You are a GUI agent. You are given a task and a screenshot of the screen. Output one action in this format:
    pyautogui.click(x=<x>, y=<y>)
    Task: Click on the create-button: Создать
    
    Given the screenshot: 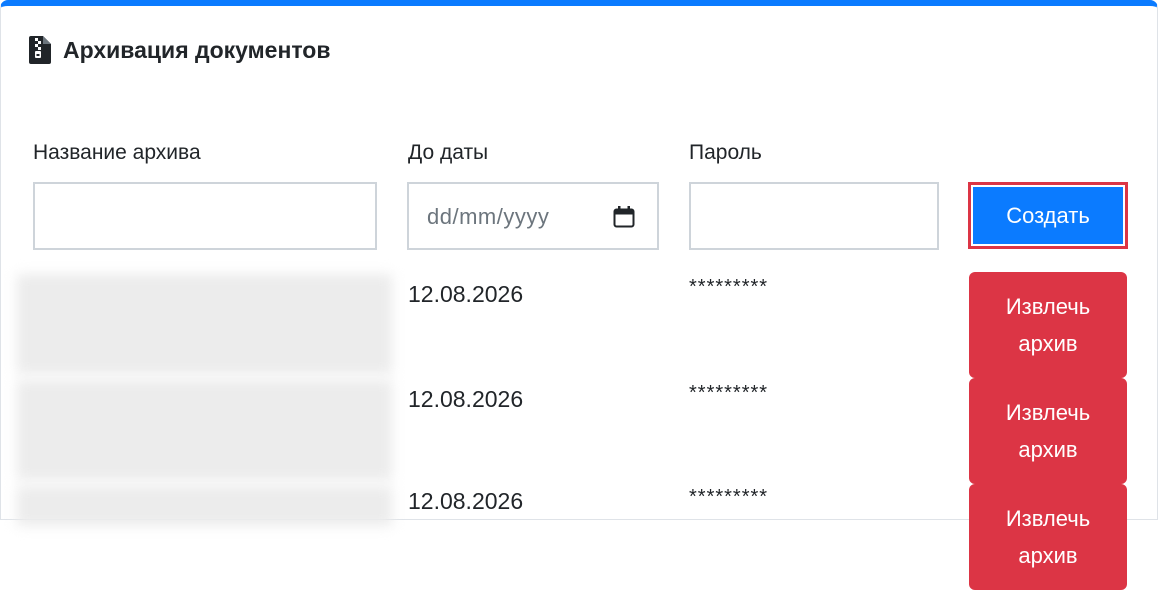 What is the action you would take?
    pyautogui.click(x=1048, y=215)
    